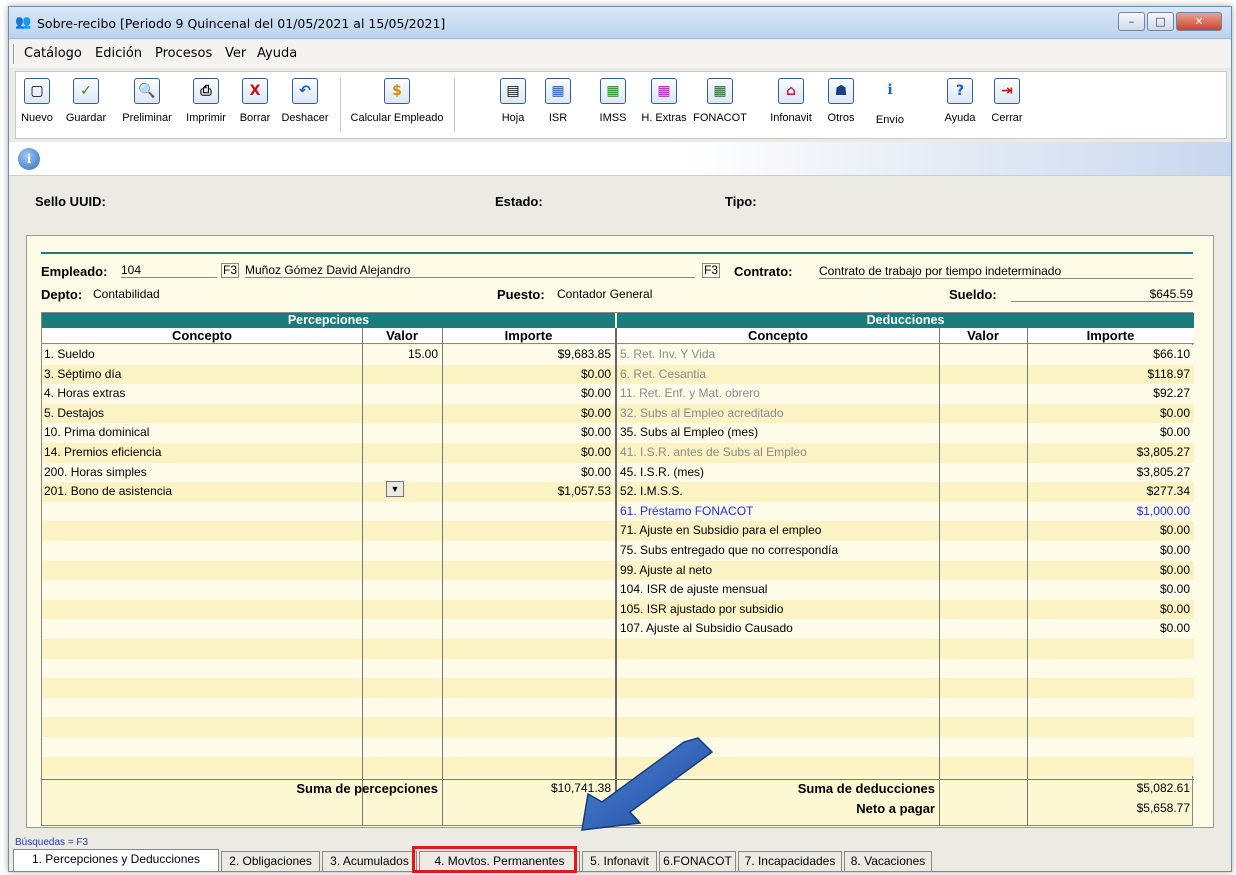 Image resolution: width=1236 pixels, height=875 pixels. What do you see at coordinates (305, 100) in the screenshot?
I see `deshacer-button: ↶ Deshacer` at bounding box center [305, 100].